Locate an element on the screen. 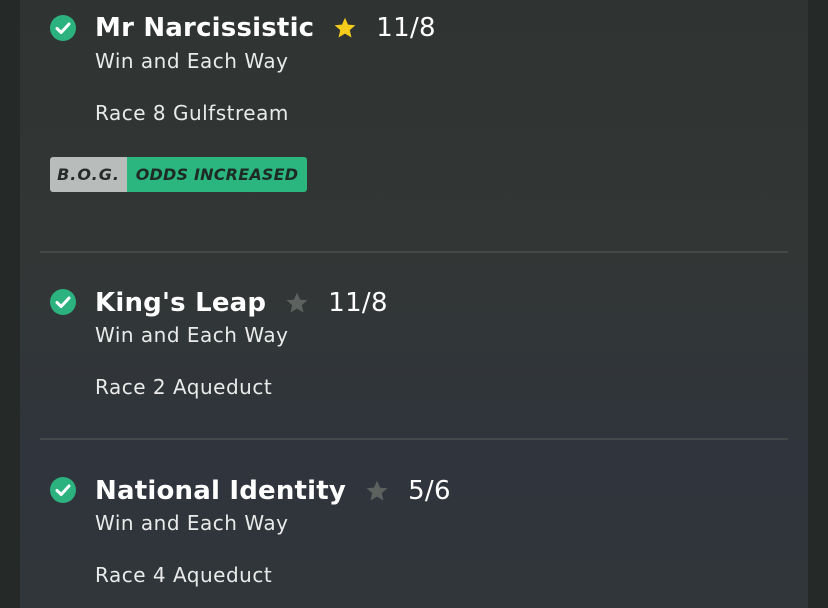 Image resolution: width=828 pixels, height=608 pixels. race-info: Race 4 Aqueduct is located at coordinates (184, 575).